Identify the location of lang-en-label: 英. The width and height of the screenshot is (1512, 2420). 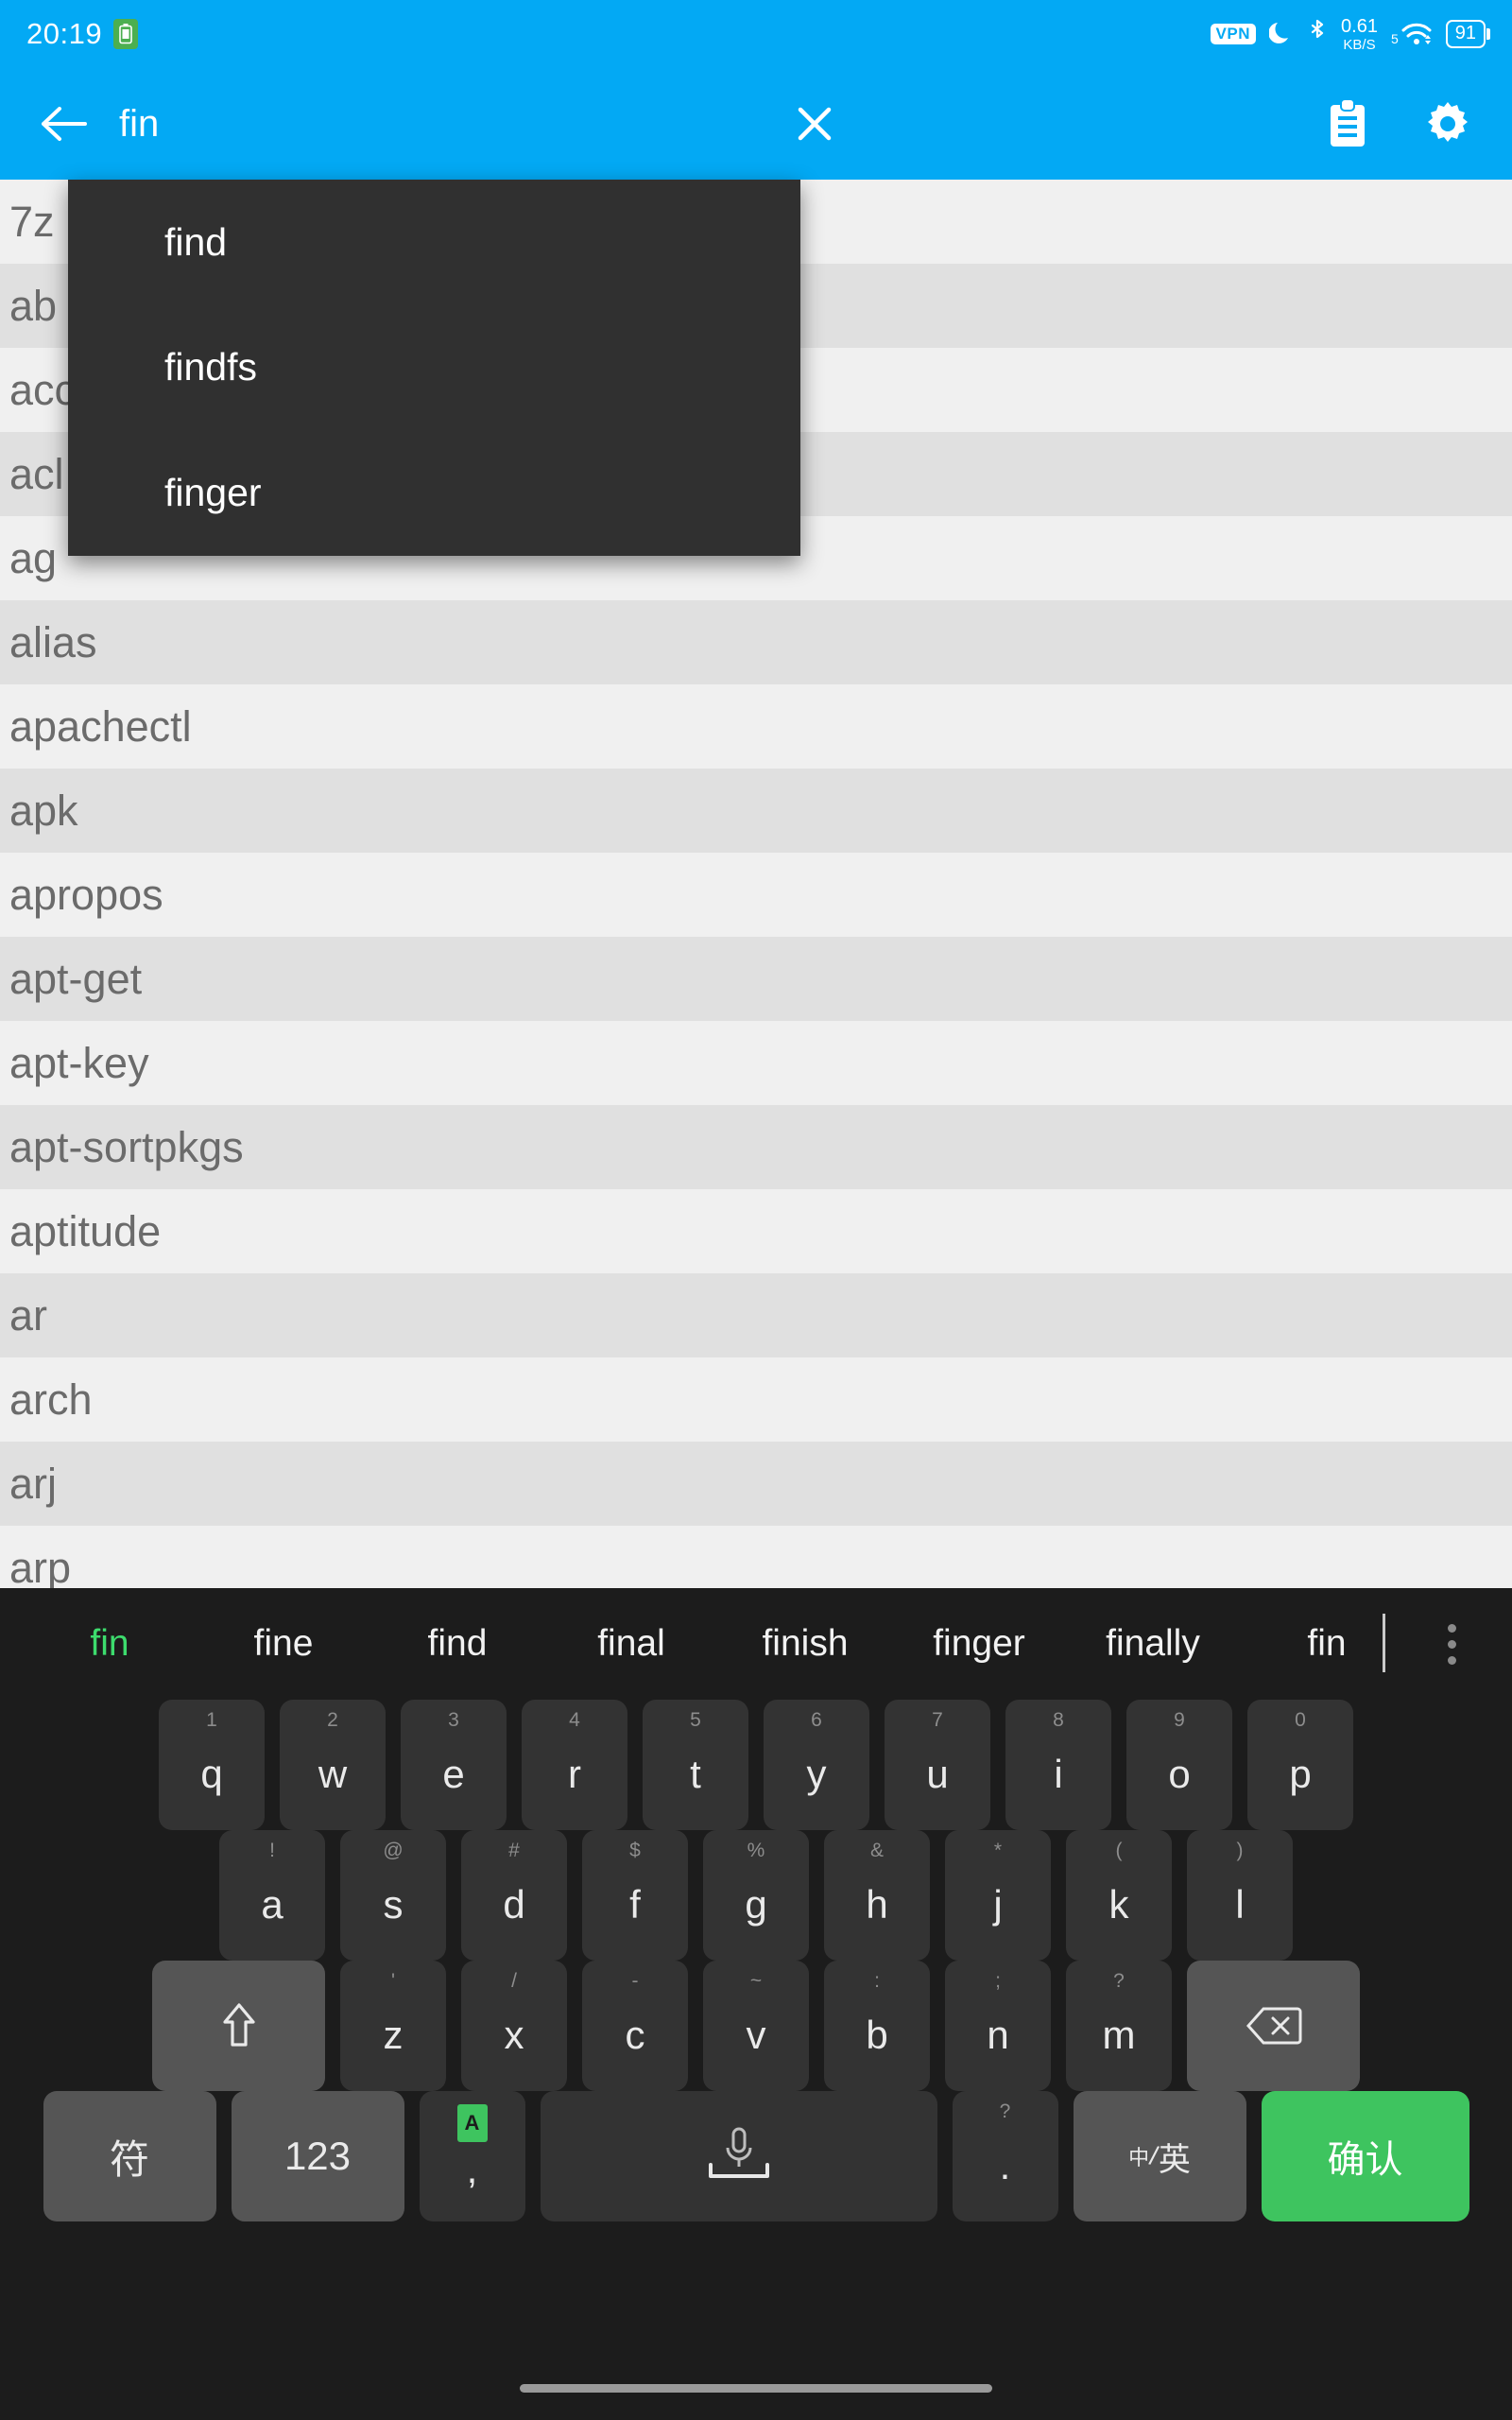
(1174, 2159).